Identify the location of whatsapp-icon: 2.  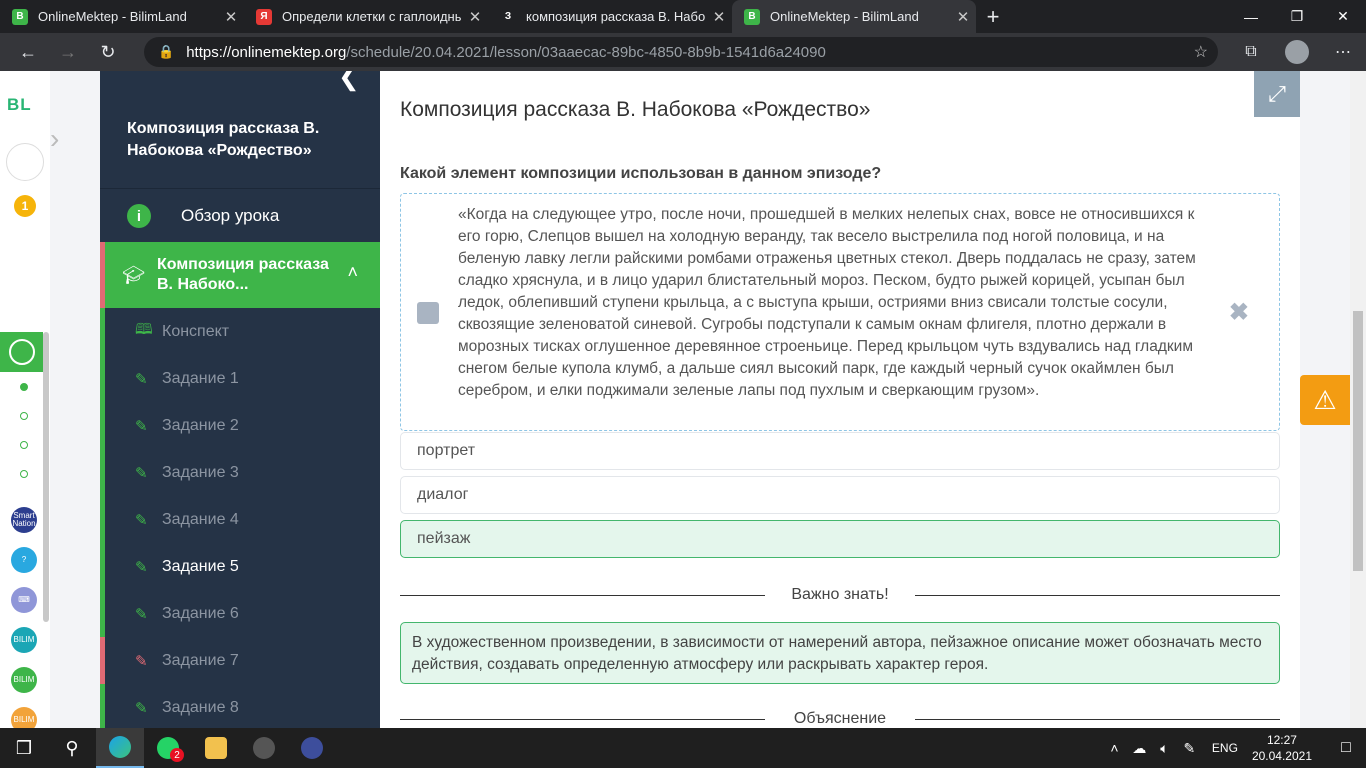
(168, 748).